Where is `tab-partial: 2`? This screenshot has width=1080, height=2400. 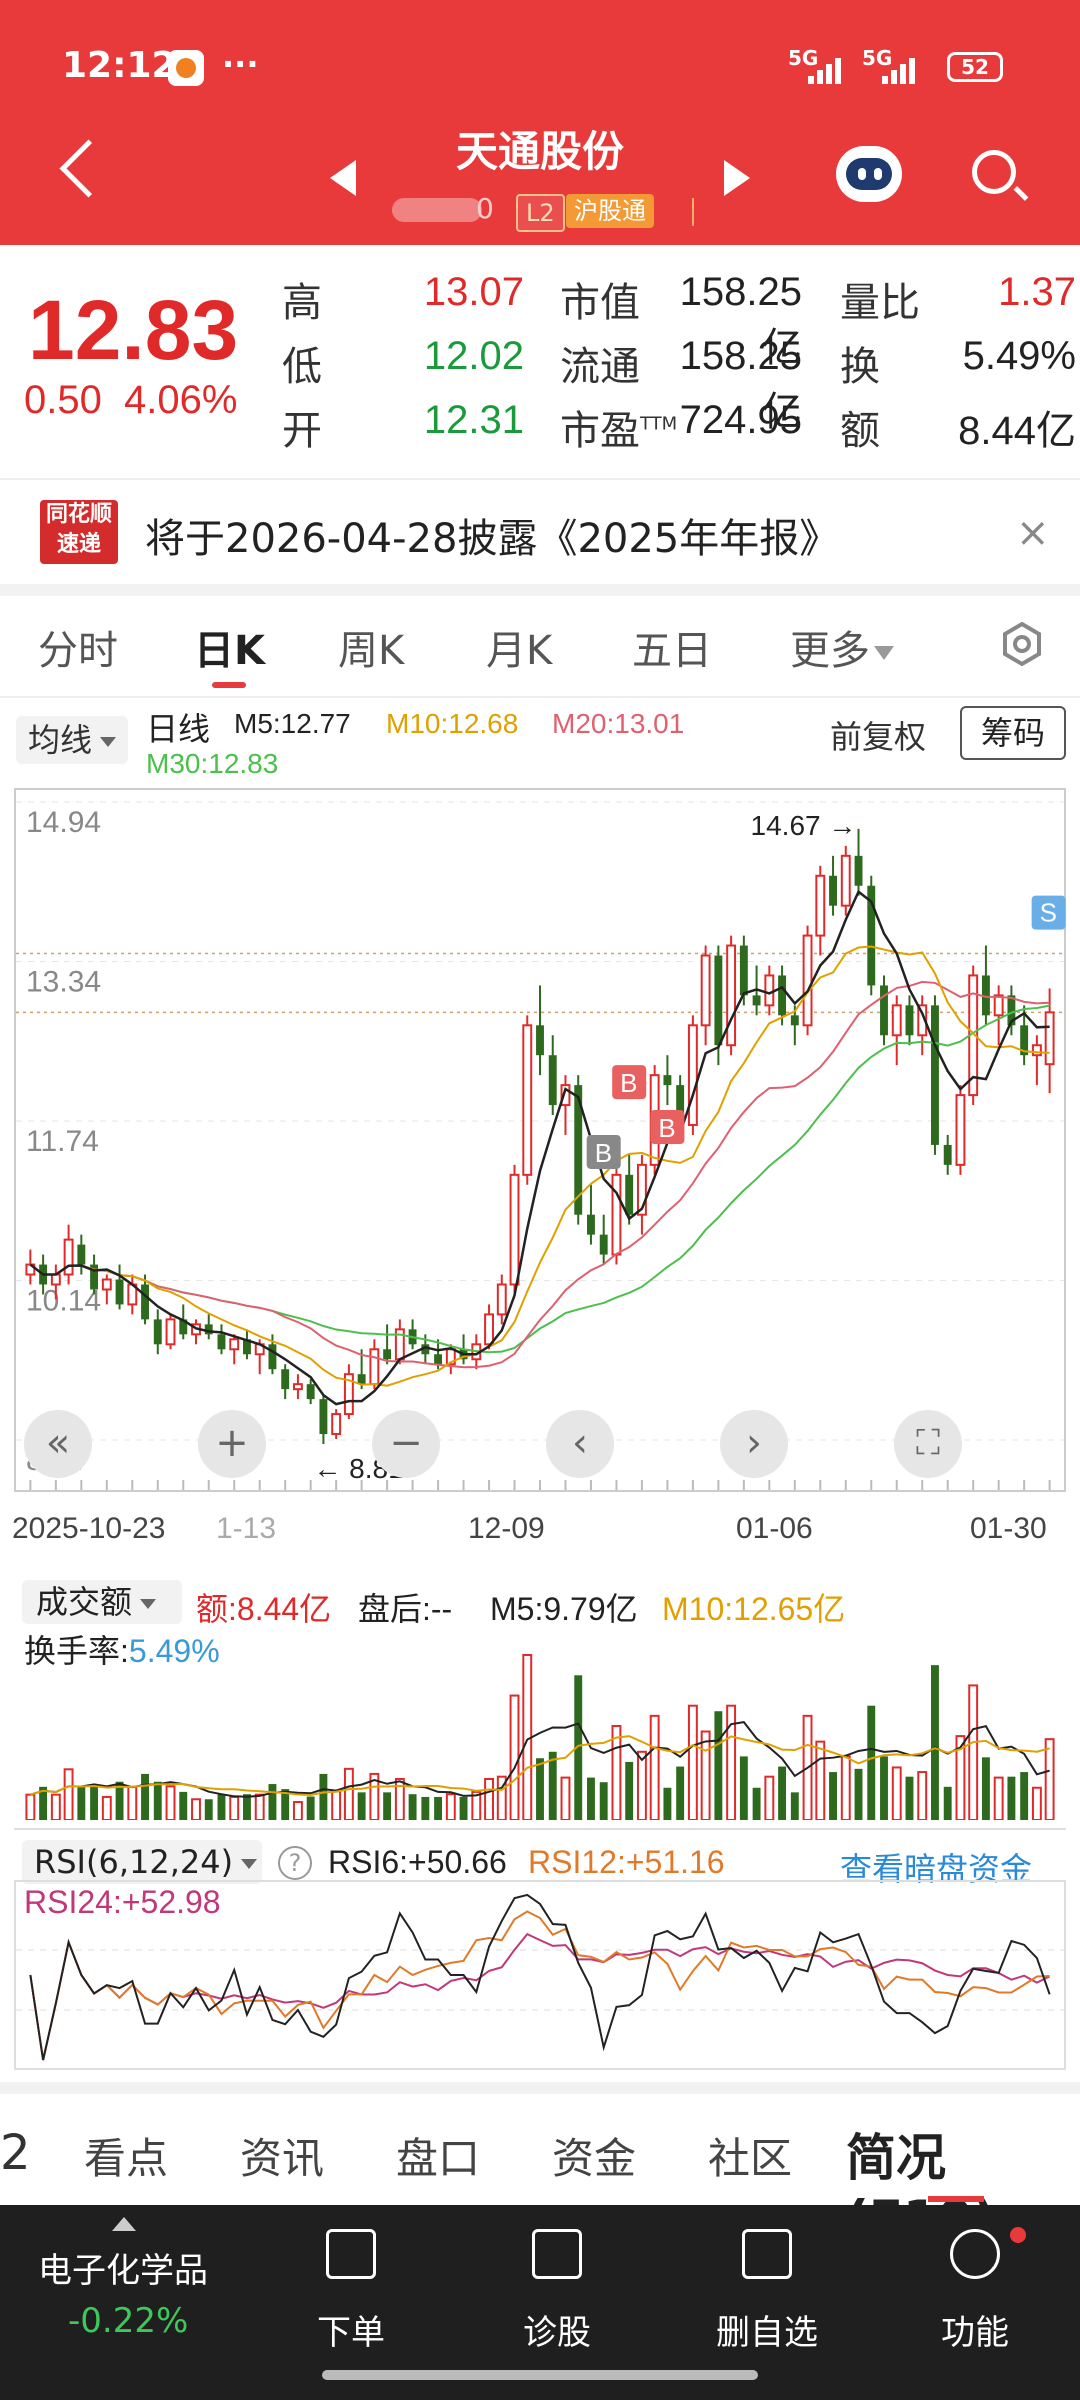
tab-partial: 2 is located at coordinates (15, 2153).